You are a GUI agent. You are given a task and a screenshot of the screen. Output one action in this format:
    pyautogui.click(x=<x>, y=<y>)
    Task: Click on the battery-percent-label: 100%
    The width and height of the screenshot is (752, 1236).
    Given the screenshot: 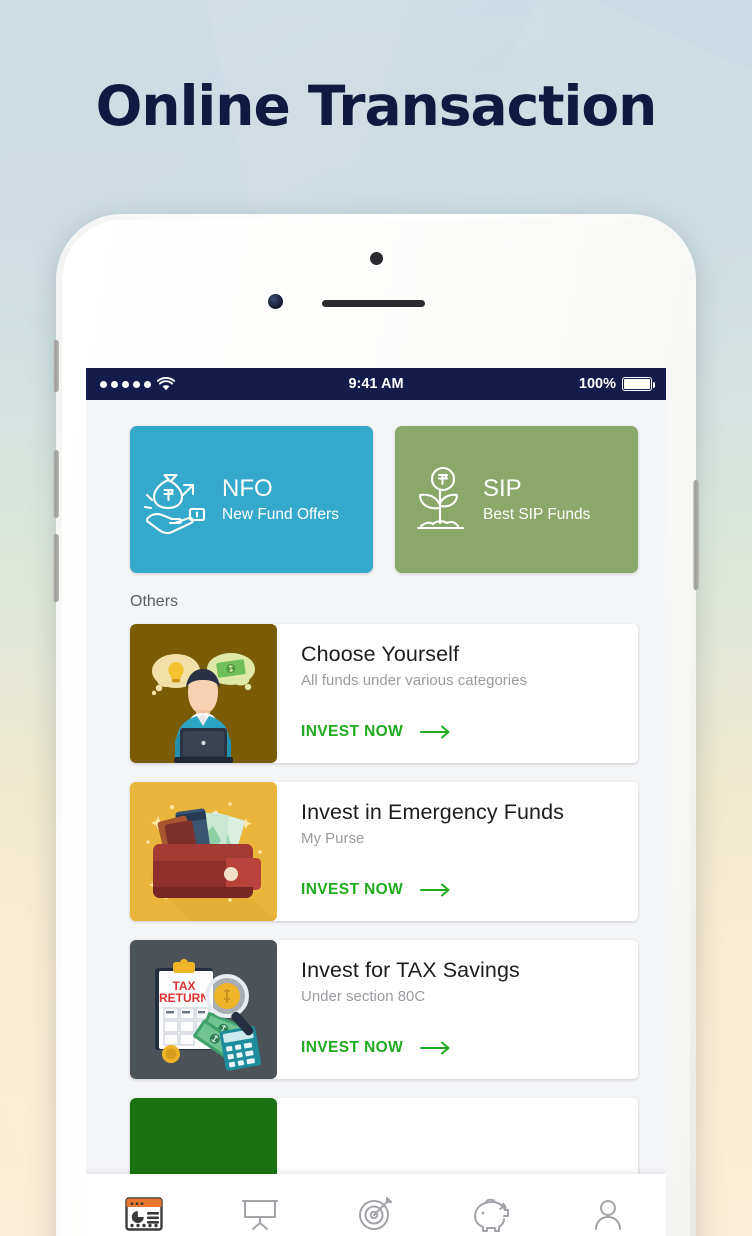 What is the action you would take?
    pyautogui.click(x=597, y=384)
    